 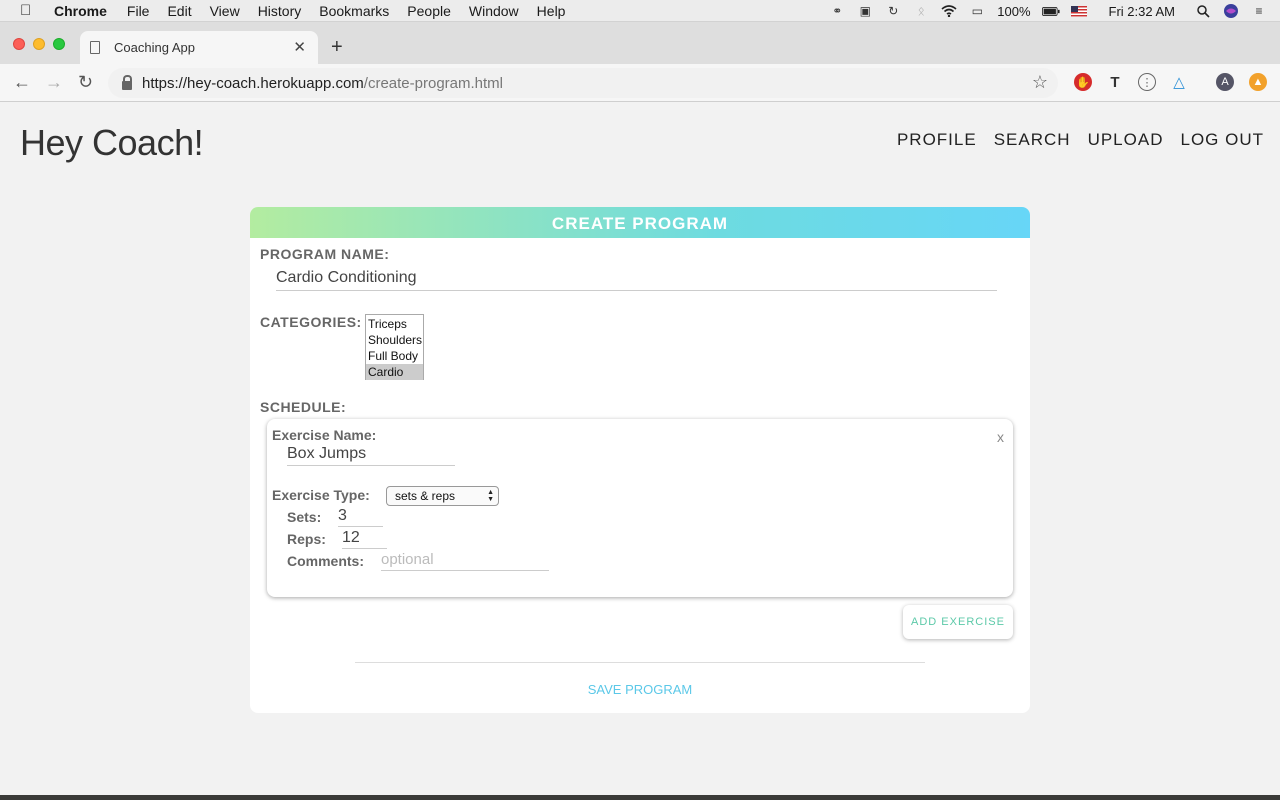 I want to click on save-program-button: SAVE PROGRAM, so click(x=640, y=689).